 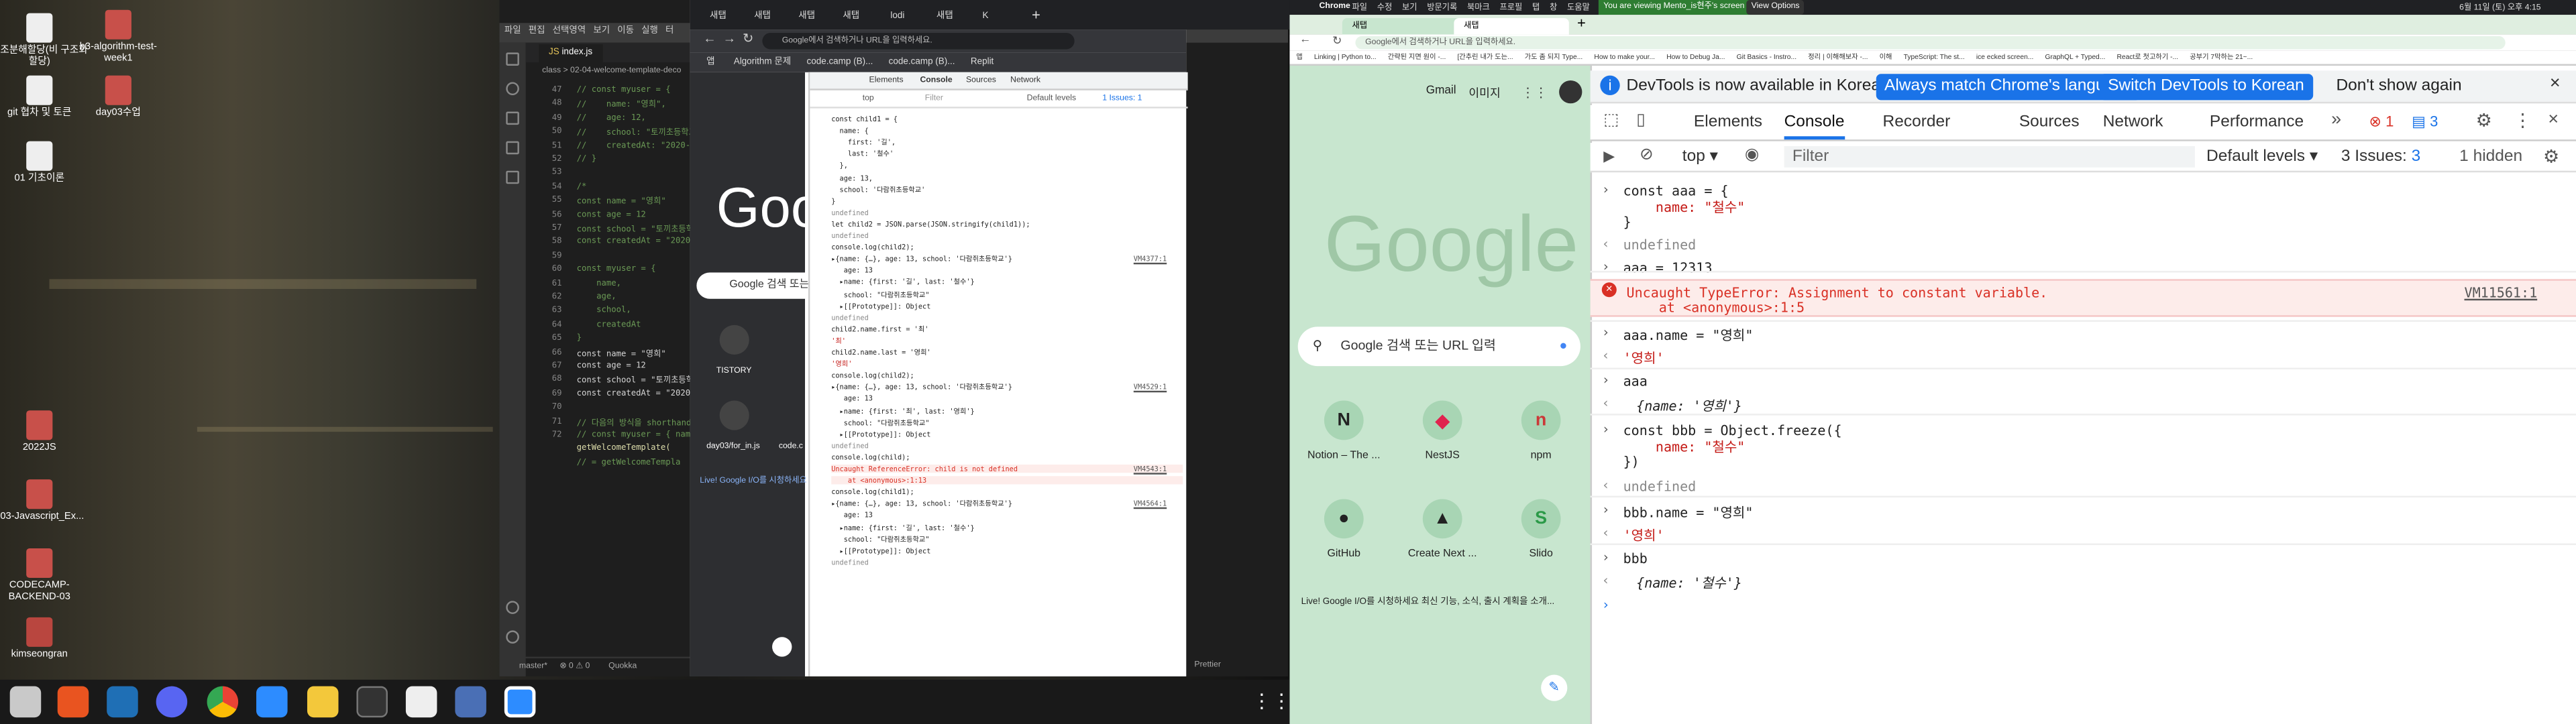 What do you see at coordinates (999, 16) in the screenshot?
I see `browser-tab: K` at bounding box center [999, 16].